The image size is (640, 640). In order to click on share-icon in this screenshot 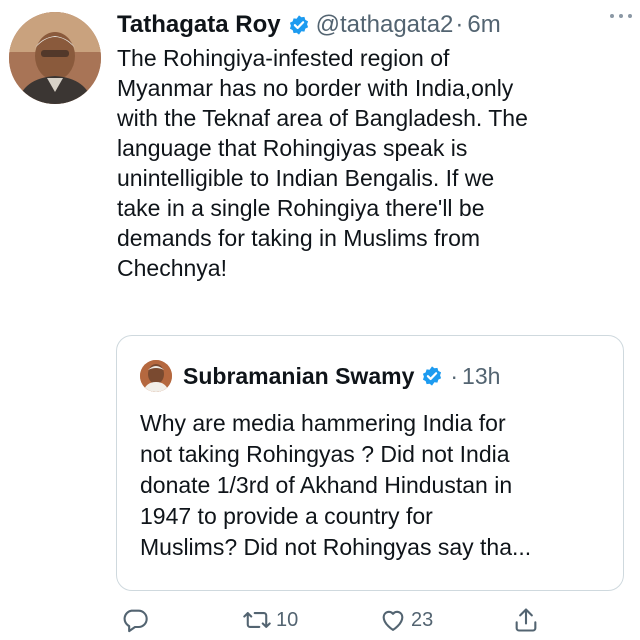, I will do `click(526, 620)`.